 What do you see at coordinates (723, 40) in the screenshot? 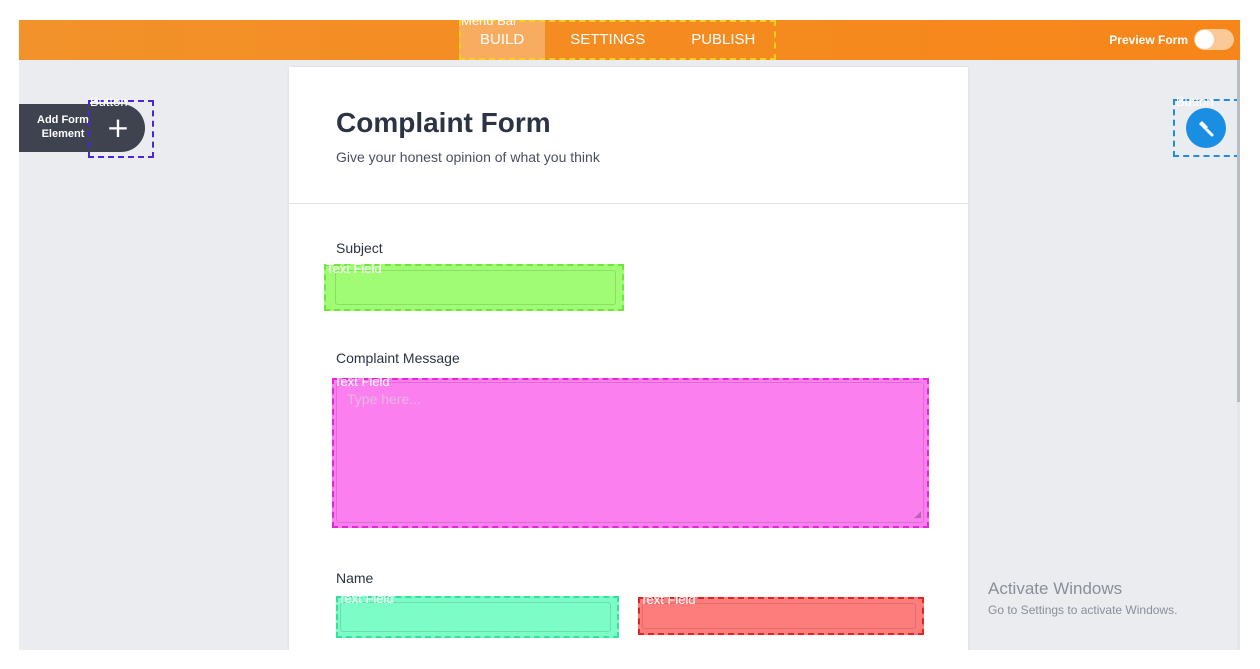
I see `tab-publish: PUBLISH` at bounding box center [723, 40].